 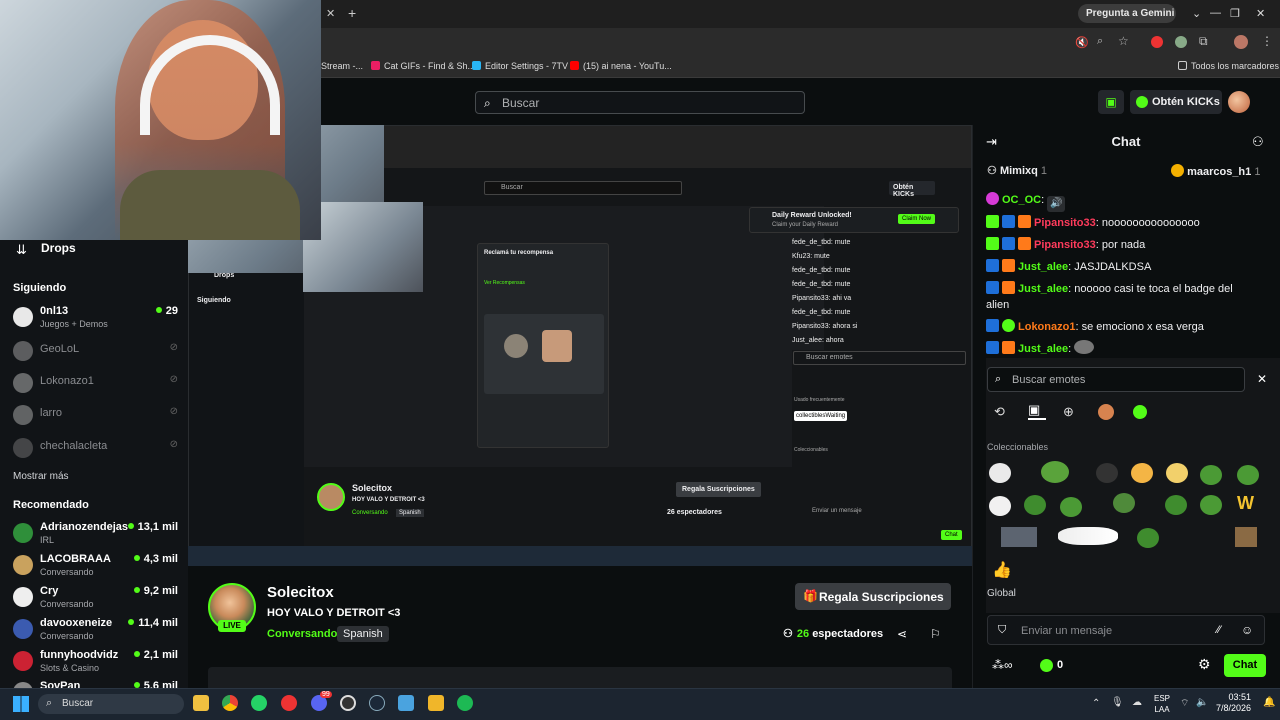 What do you see at coordinates (95, 600) in the screenshot?
I see `sidebar-item-cry: Cry Conversando 9,2 mil` at bounding box center [95, 600].